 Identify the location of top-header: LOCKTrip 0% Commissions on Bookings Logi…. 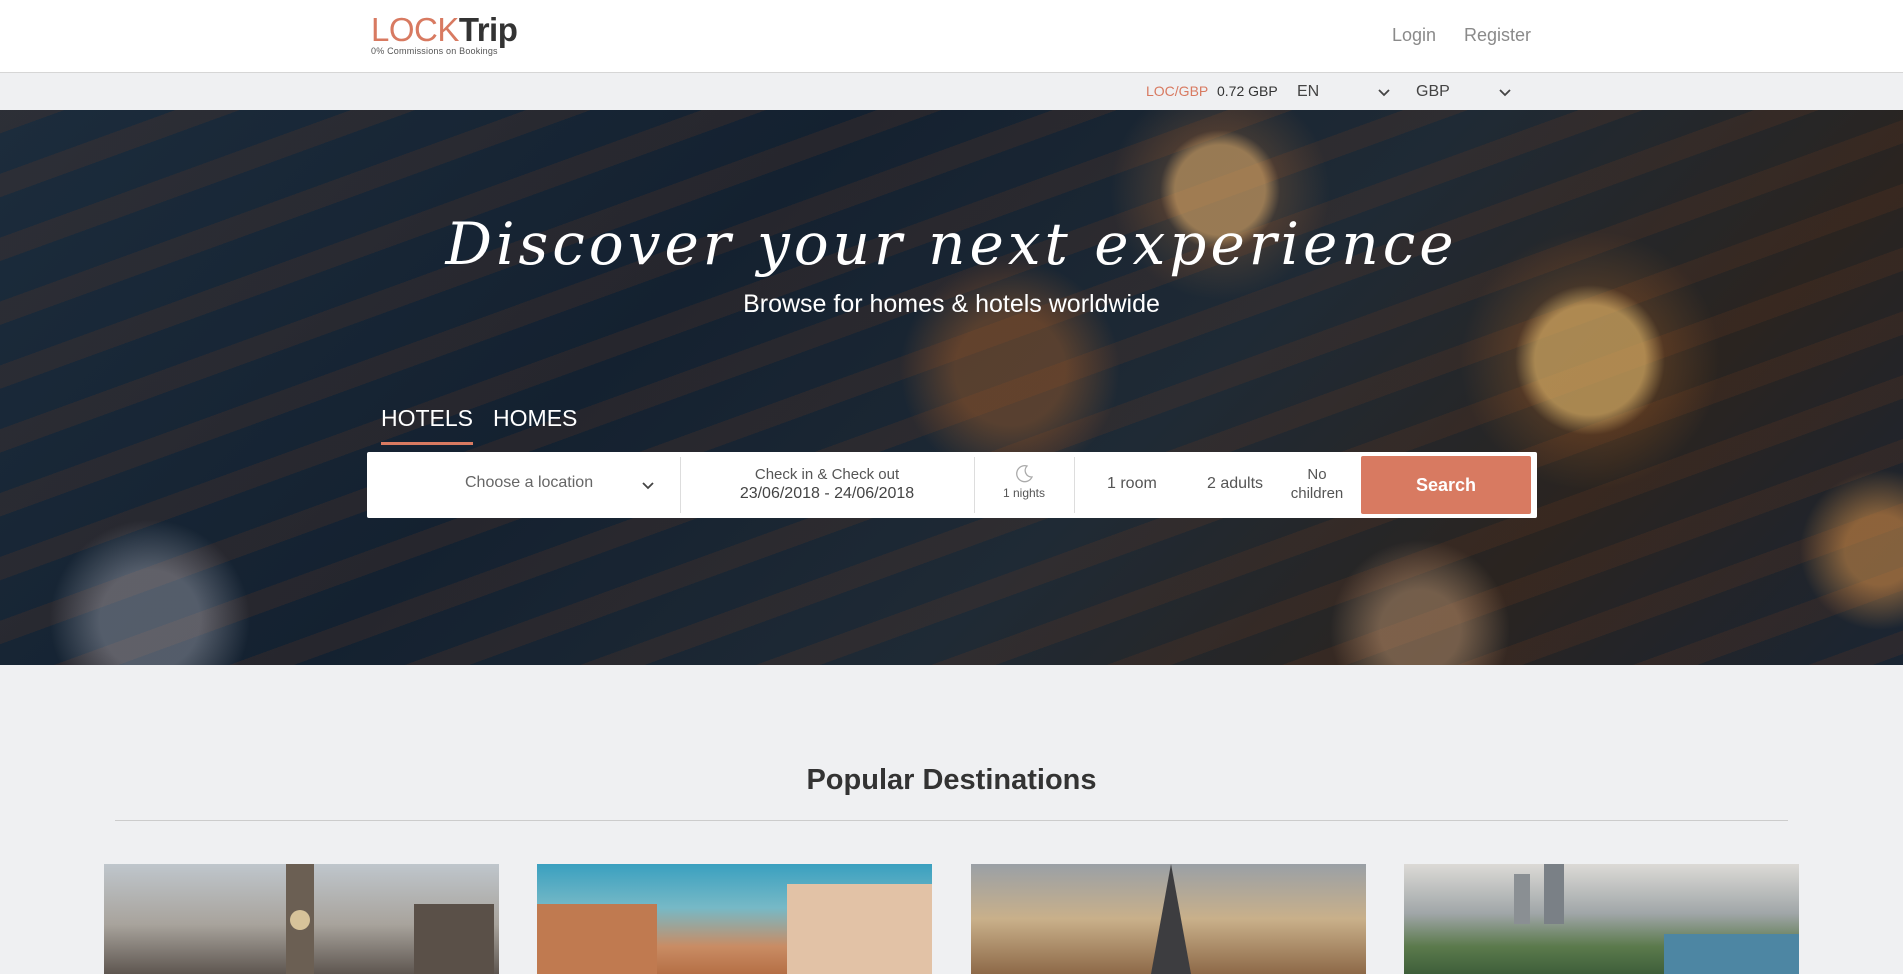
(951, 36).